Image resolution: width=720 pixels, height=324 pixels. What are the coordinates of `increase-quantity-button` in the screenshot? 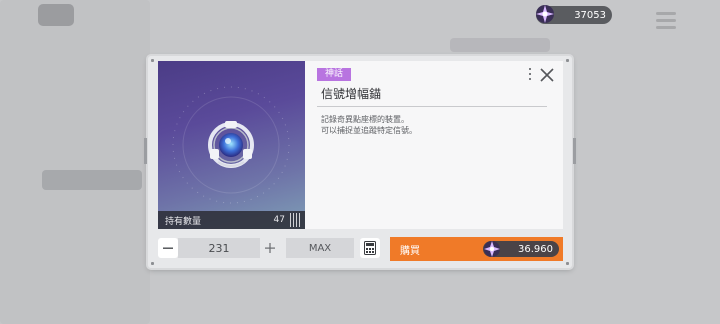 It's located at (270, 248).